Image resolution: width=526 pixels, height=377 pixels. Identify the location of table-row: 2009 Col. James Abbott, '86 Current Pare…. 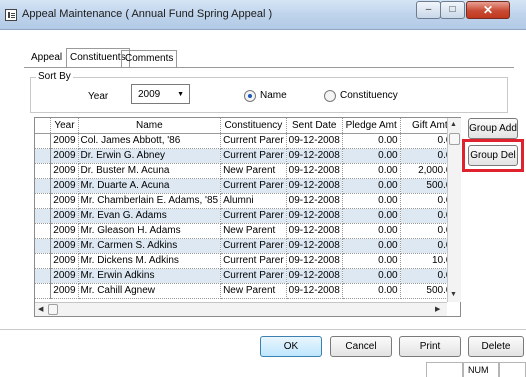
(248, 141).